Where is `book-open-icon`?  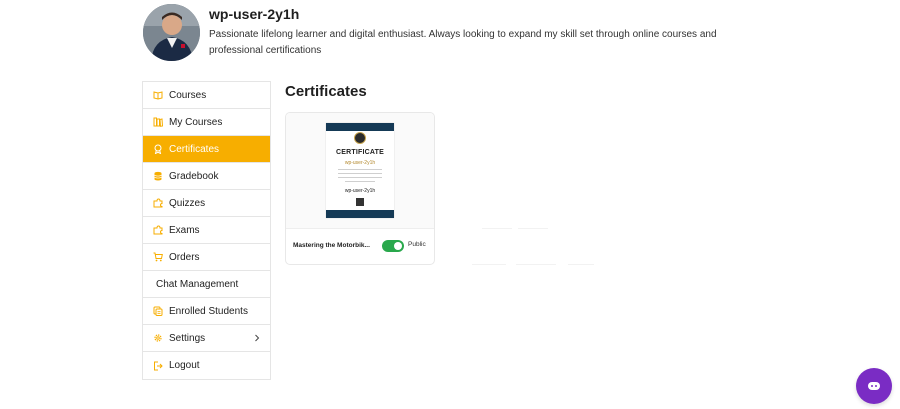
book-open-icon is located at coordinates (158, 95).